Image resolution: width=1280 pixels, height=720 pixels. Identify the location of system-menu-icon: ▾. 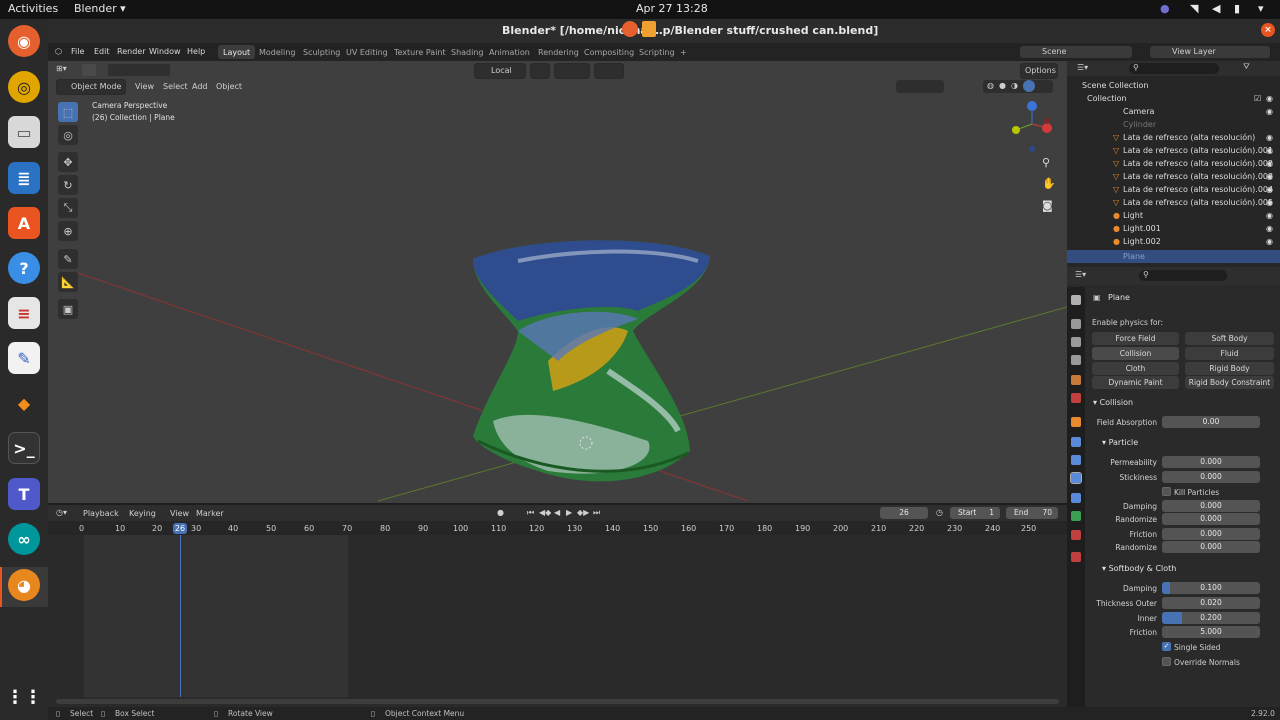
(1261, 8).